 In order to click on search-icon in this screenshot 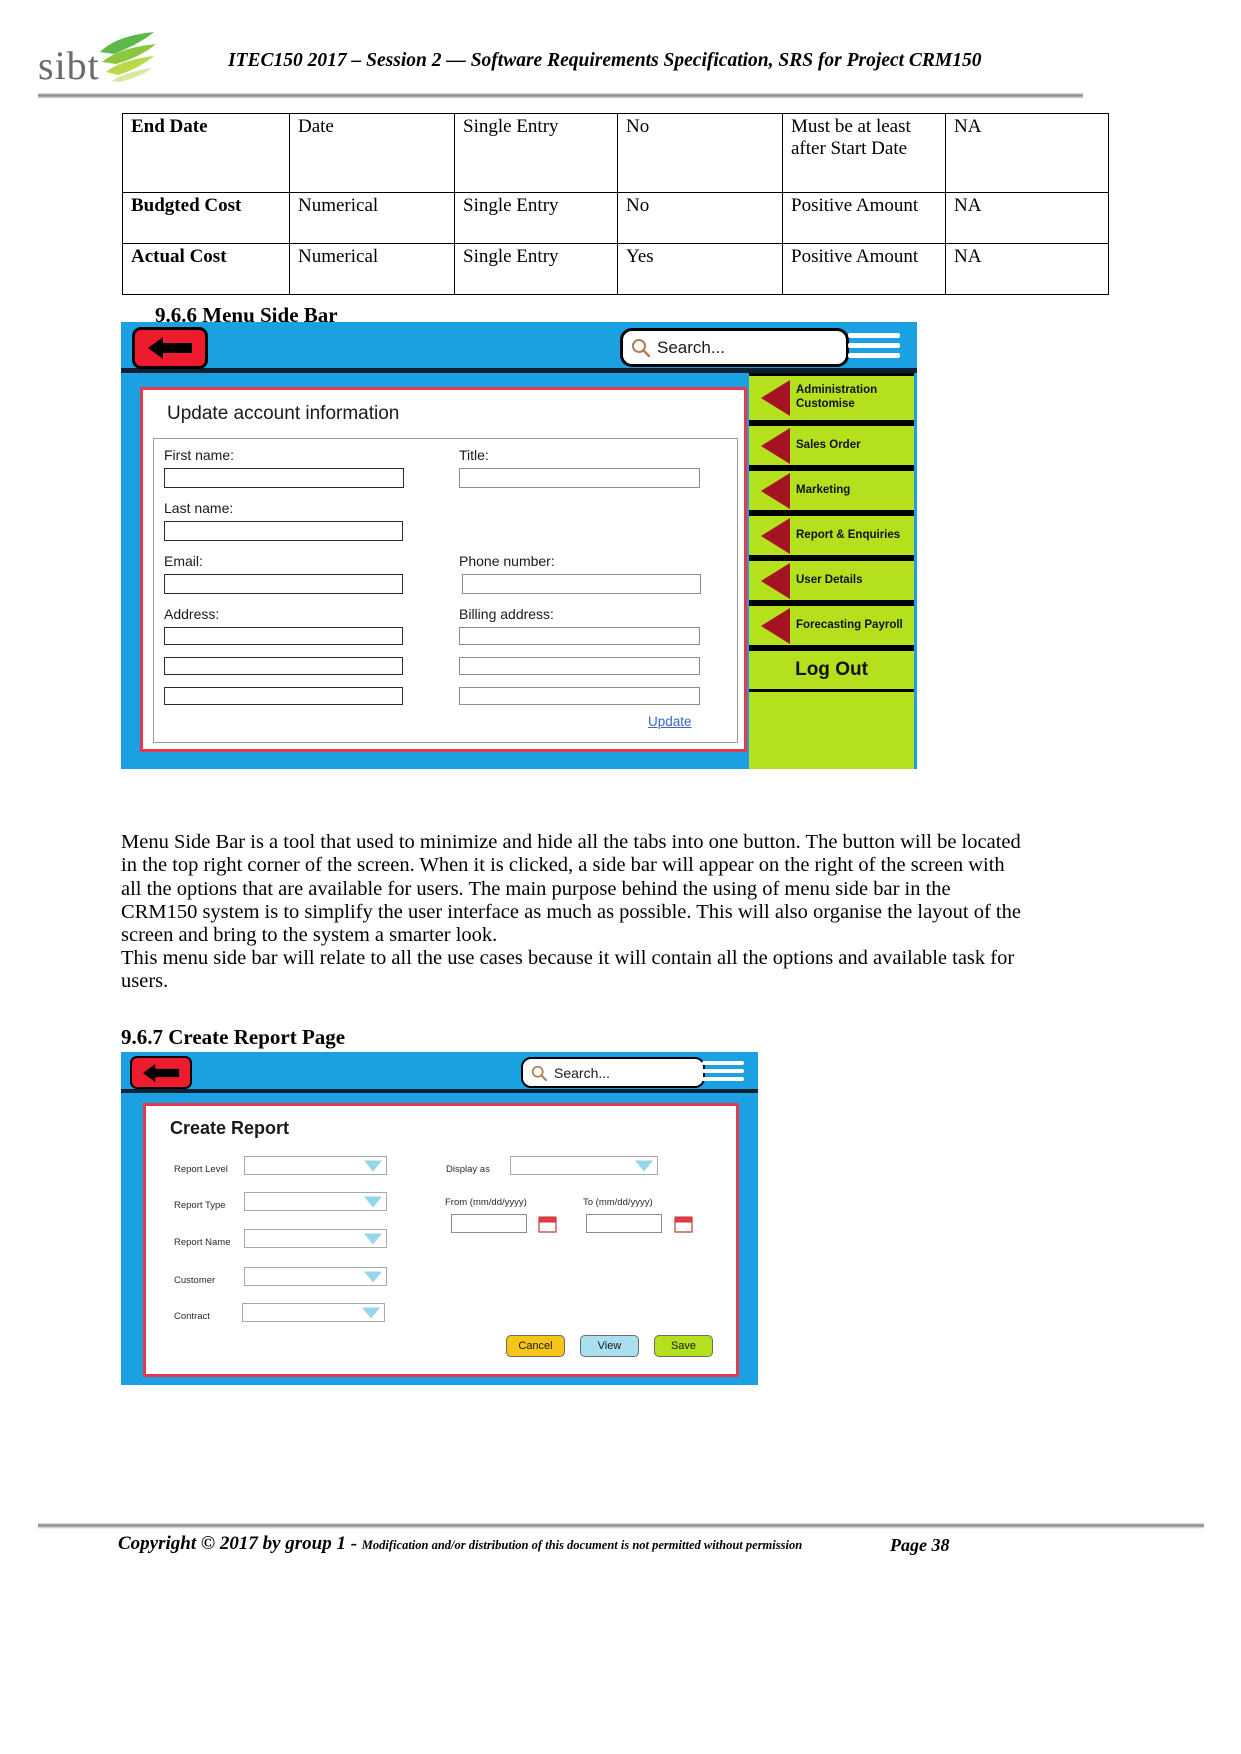, I will do `click(641, 348)`.